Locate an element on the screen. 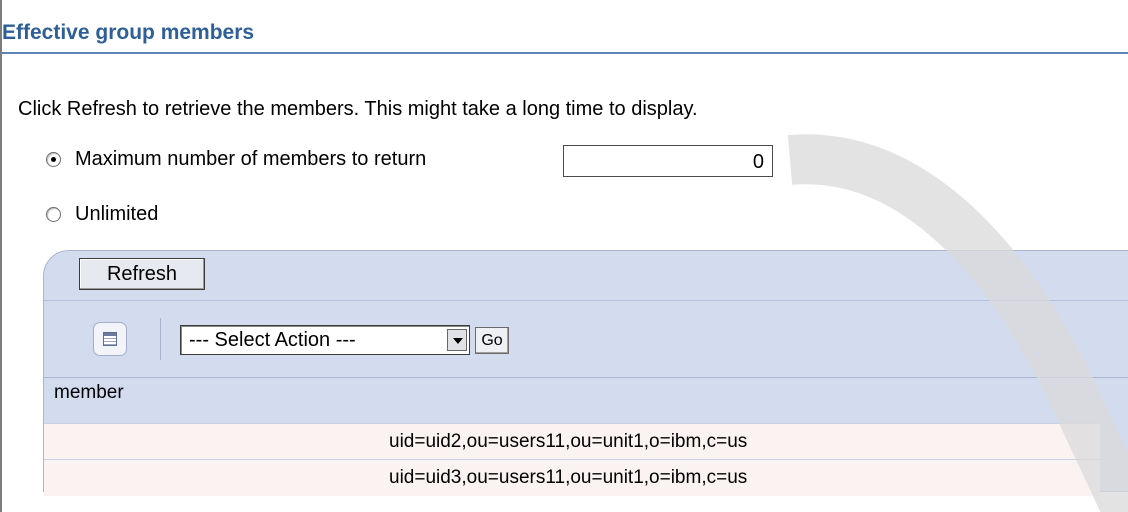 The width and height of the screenshot is (1128, 512). member-cell: uid=uid3,ou=users11,ou=unit1,o=ibm,c=us is located at coordinates (568, 477).